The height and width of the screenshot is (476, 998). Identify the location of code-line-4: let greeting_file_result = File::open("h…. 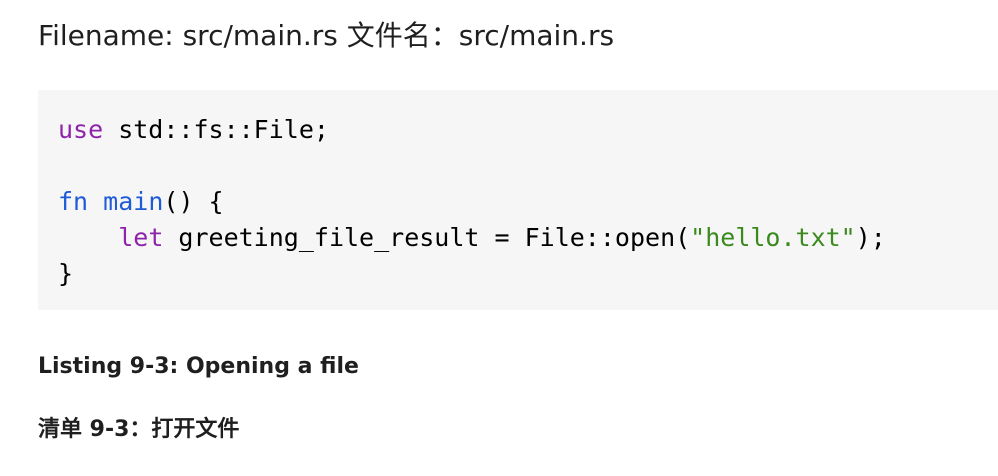
(472, 237).